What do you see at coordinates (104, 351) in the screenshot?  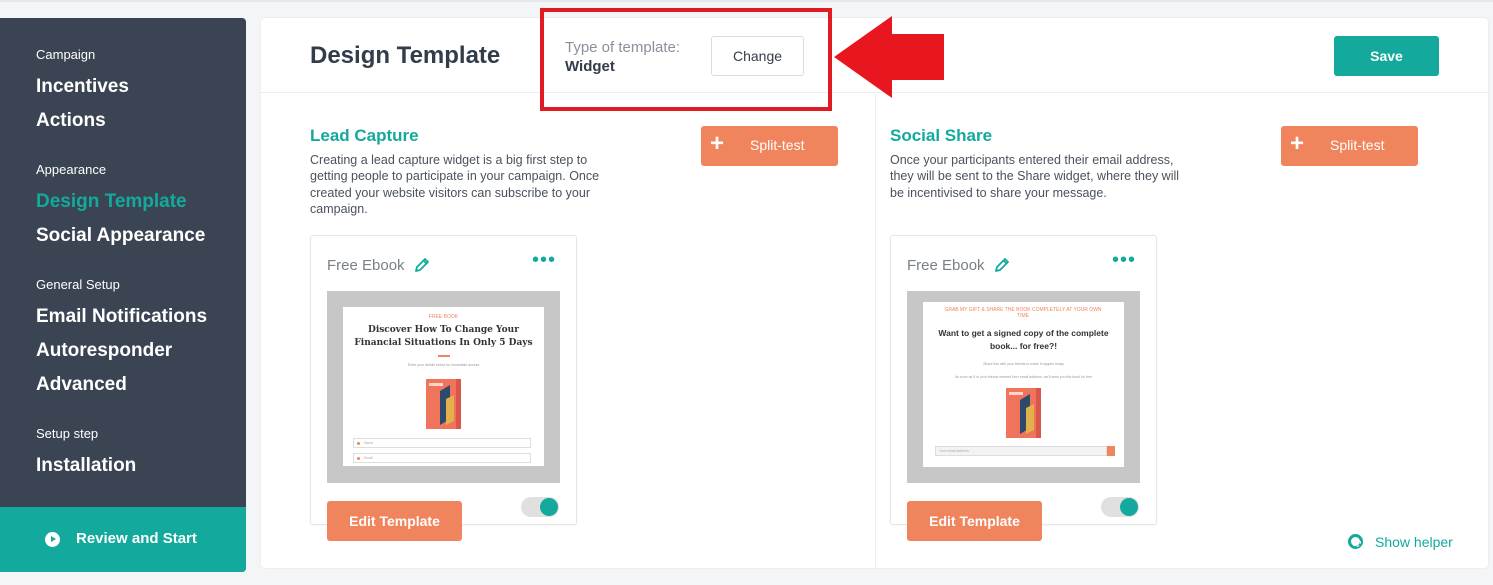 I see `sidebar-item-autoresponder: Autoresponder` at bounding box center [104, 351].